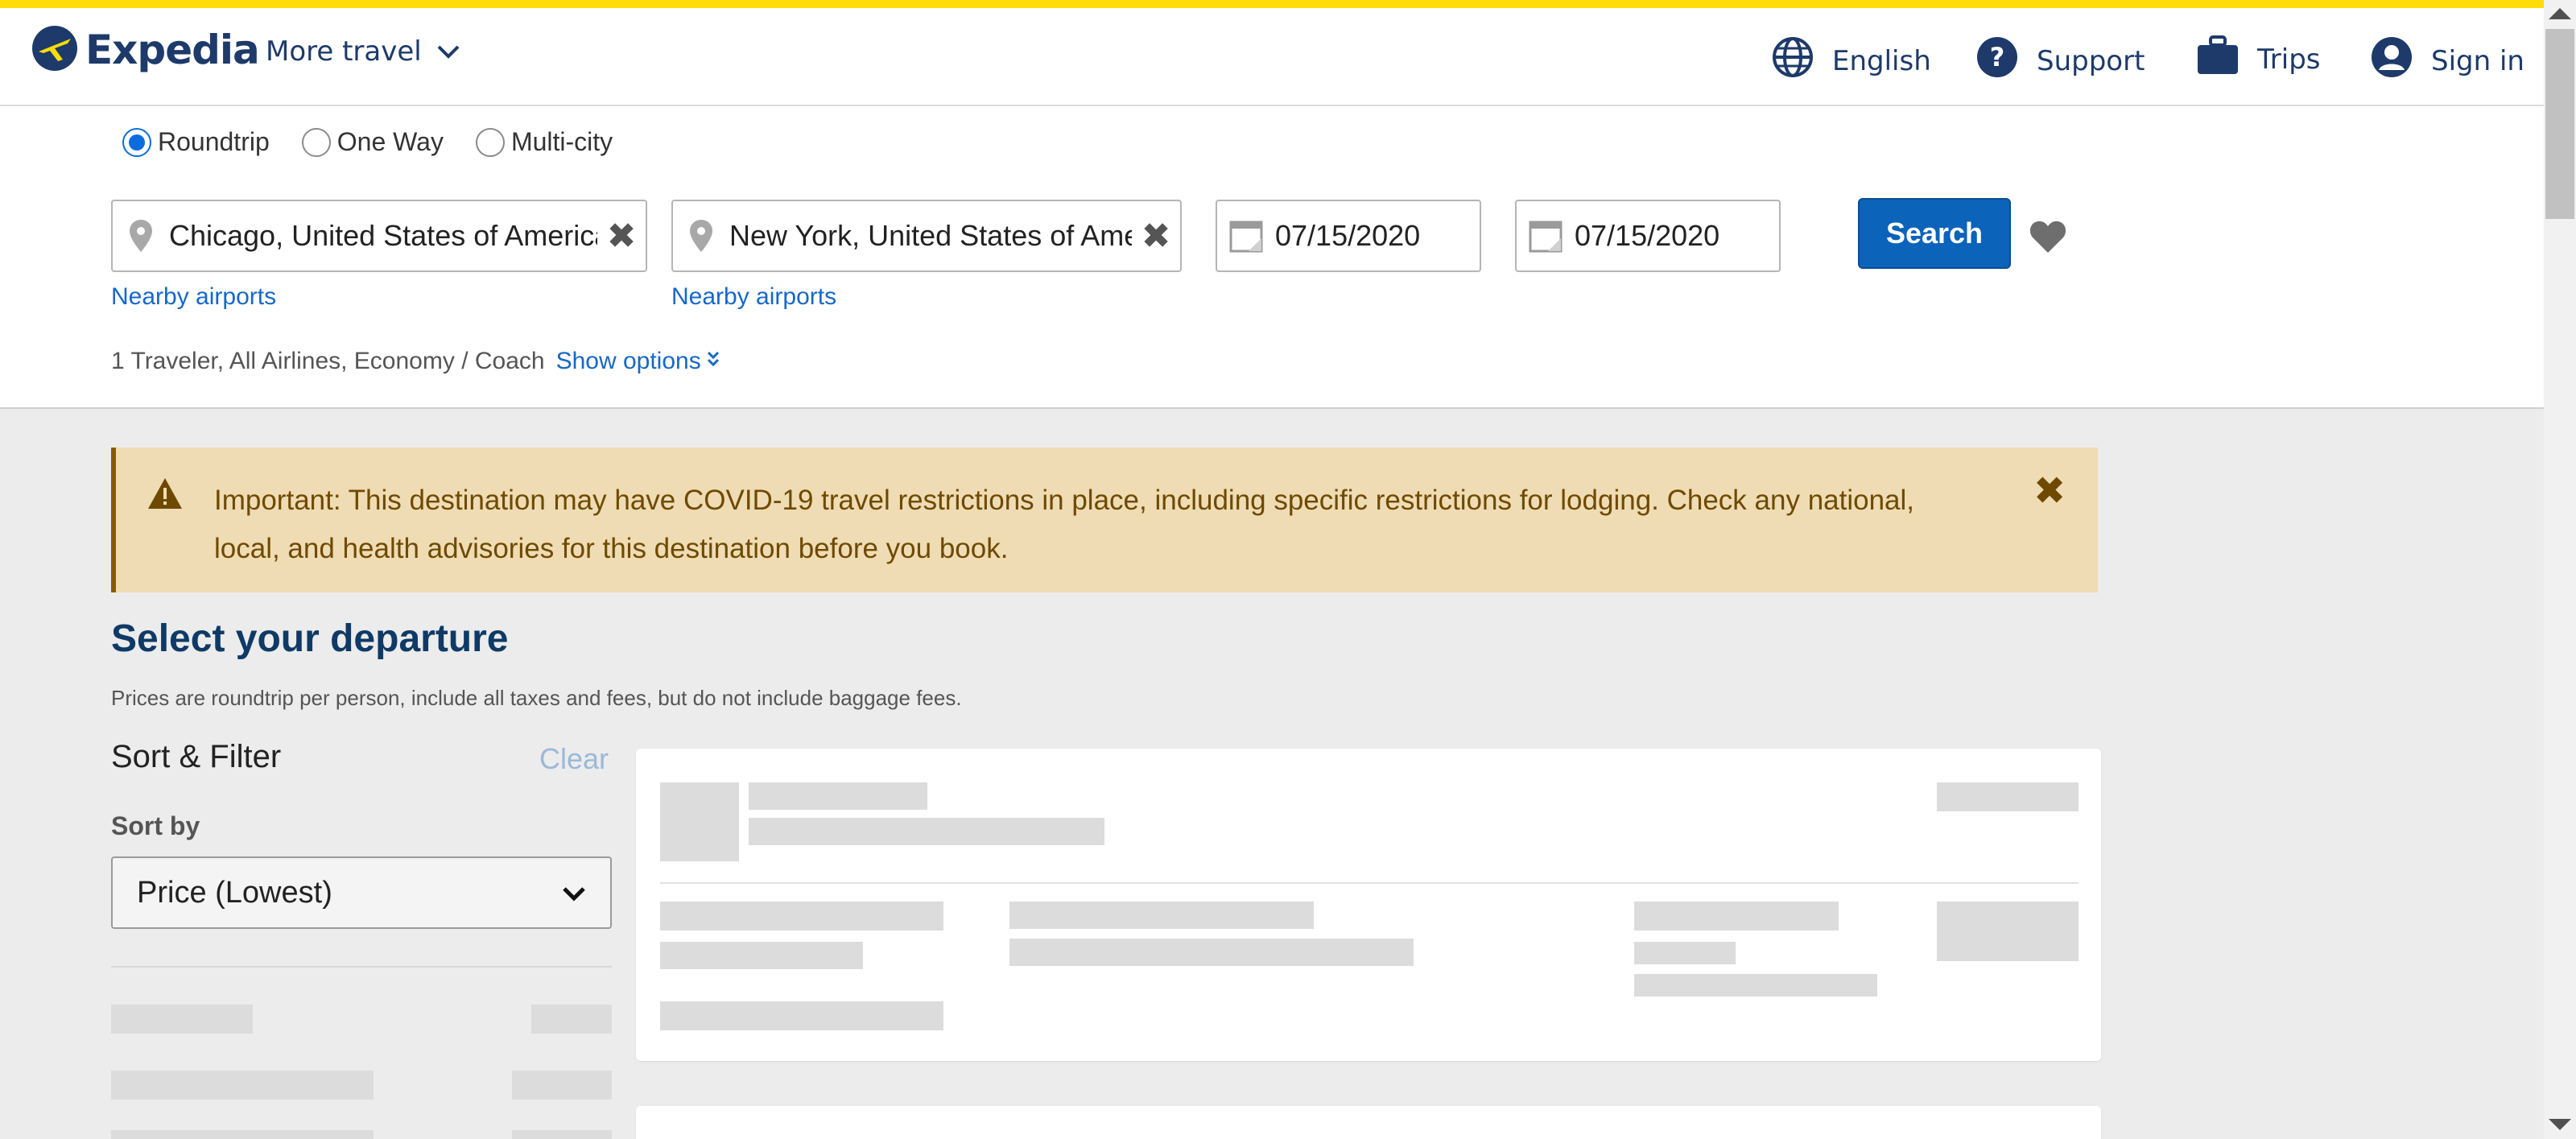 The height and width of the screenshot is (1139, 2576). I want to click on plane-logo-icon, so click(55, 50).